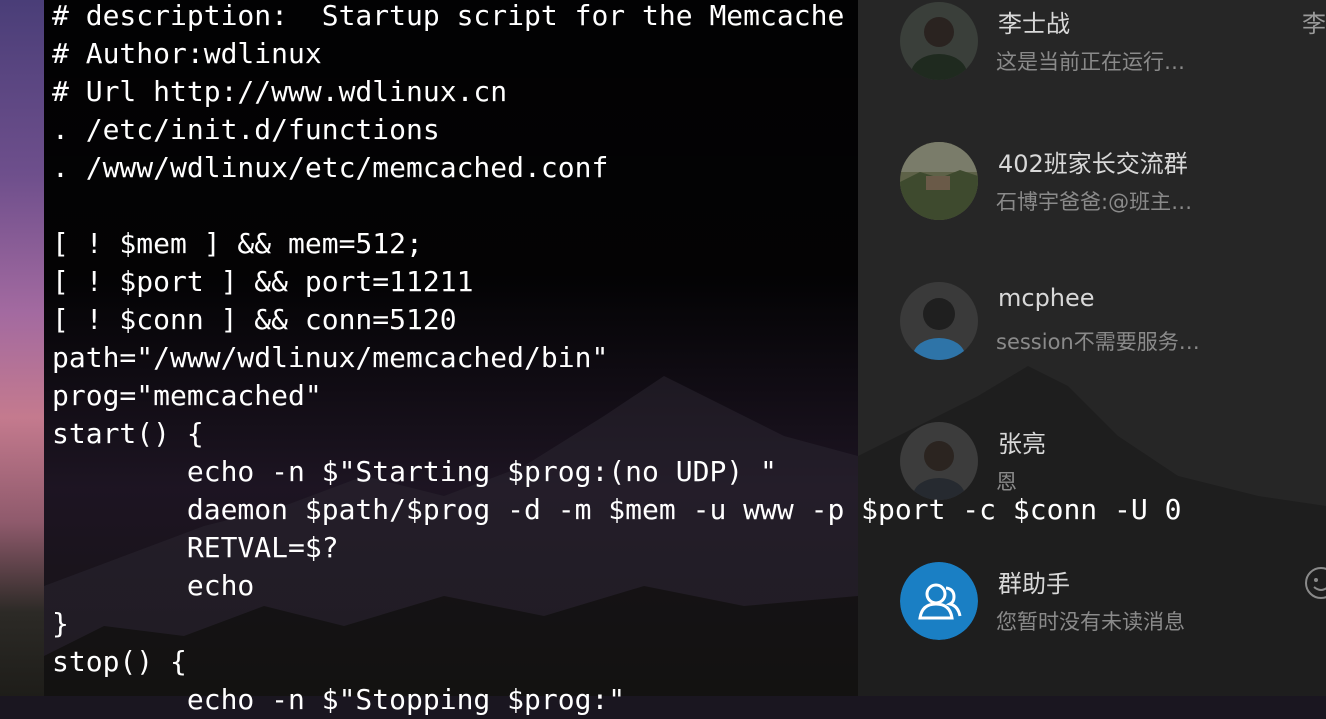  Describe the element at coordinates (263, 281) in the screenshot. I see `code-line: [ ! $port ] && port=11211` at that location.